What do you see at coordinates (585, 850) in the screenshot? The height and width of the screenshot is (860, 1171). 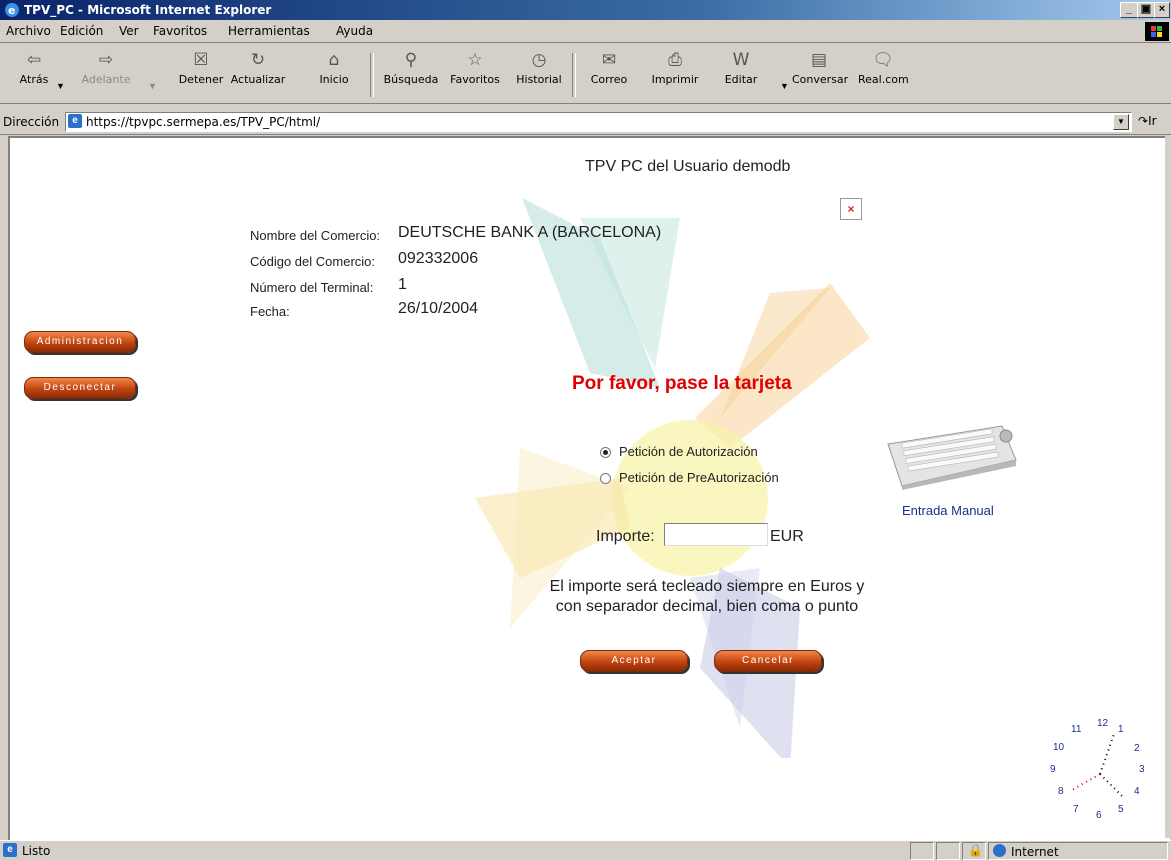 I see `status-bar: e Listo 🔒 Internet` at bounding box center [585, 850].